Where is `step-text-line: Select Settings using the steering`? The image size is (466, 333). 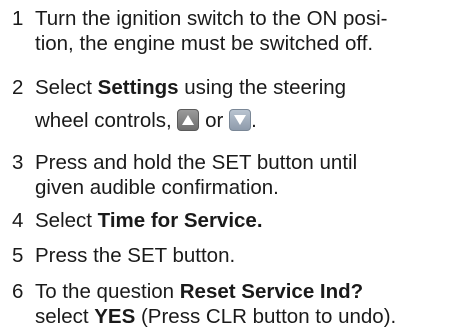
step-text-line: Select Settings using the steering is located at coordinates (247, 87).